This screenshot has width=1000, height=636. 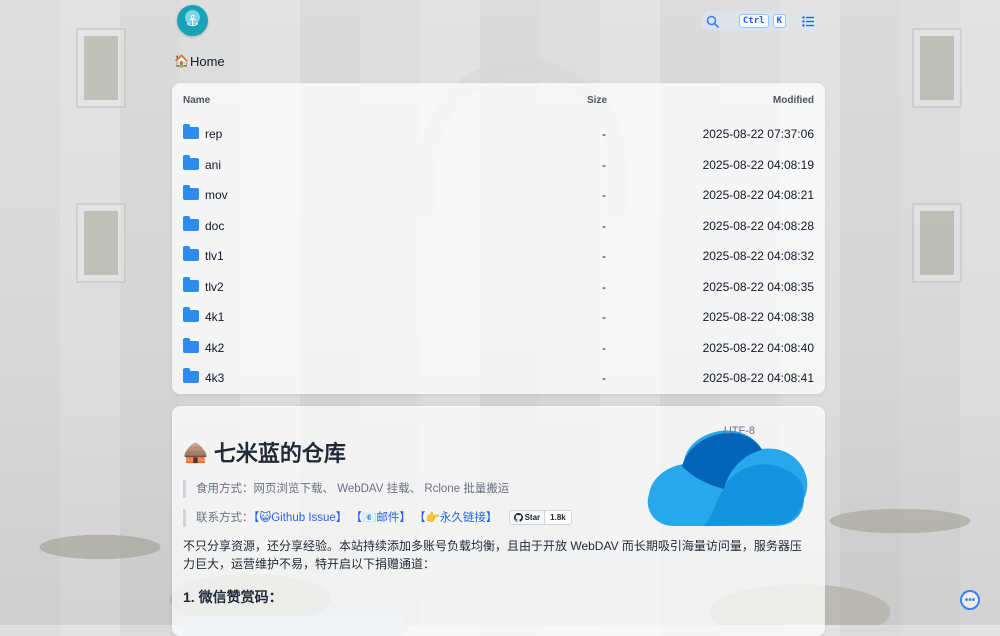 I want to click on section-heading: 1. 微信赞赏码：, so click(x=233, y=597).